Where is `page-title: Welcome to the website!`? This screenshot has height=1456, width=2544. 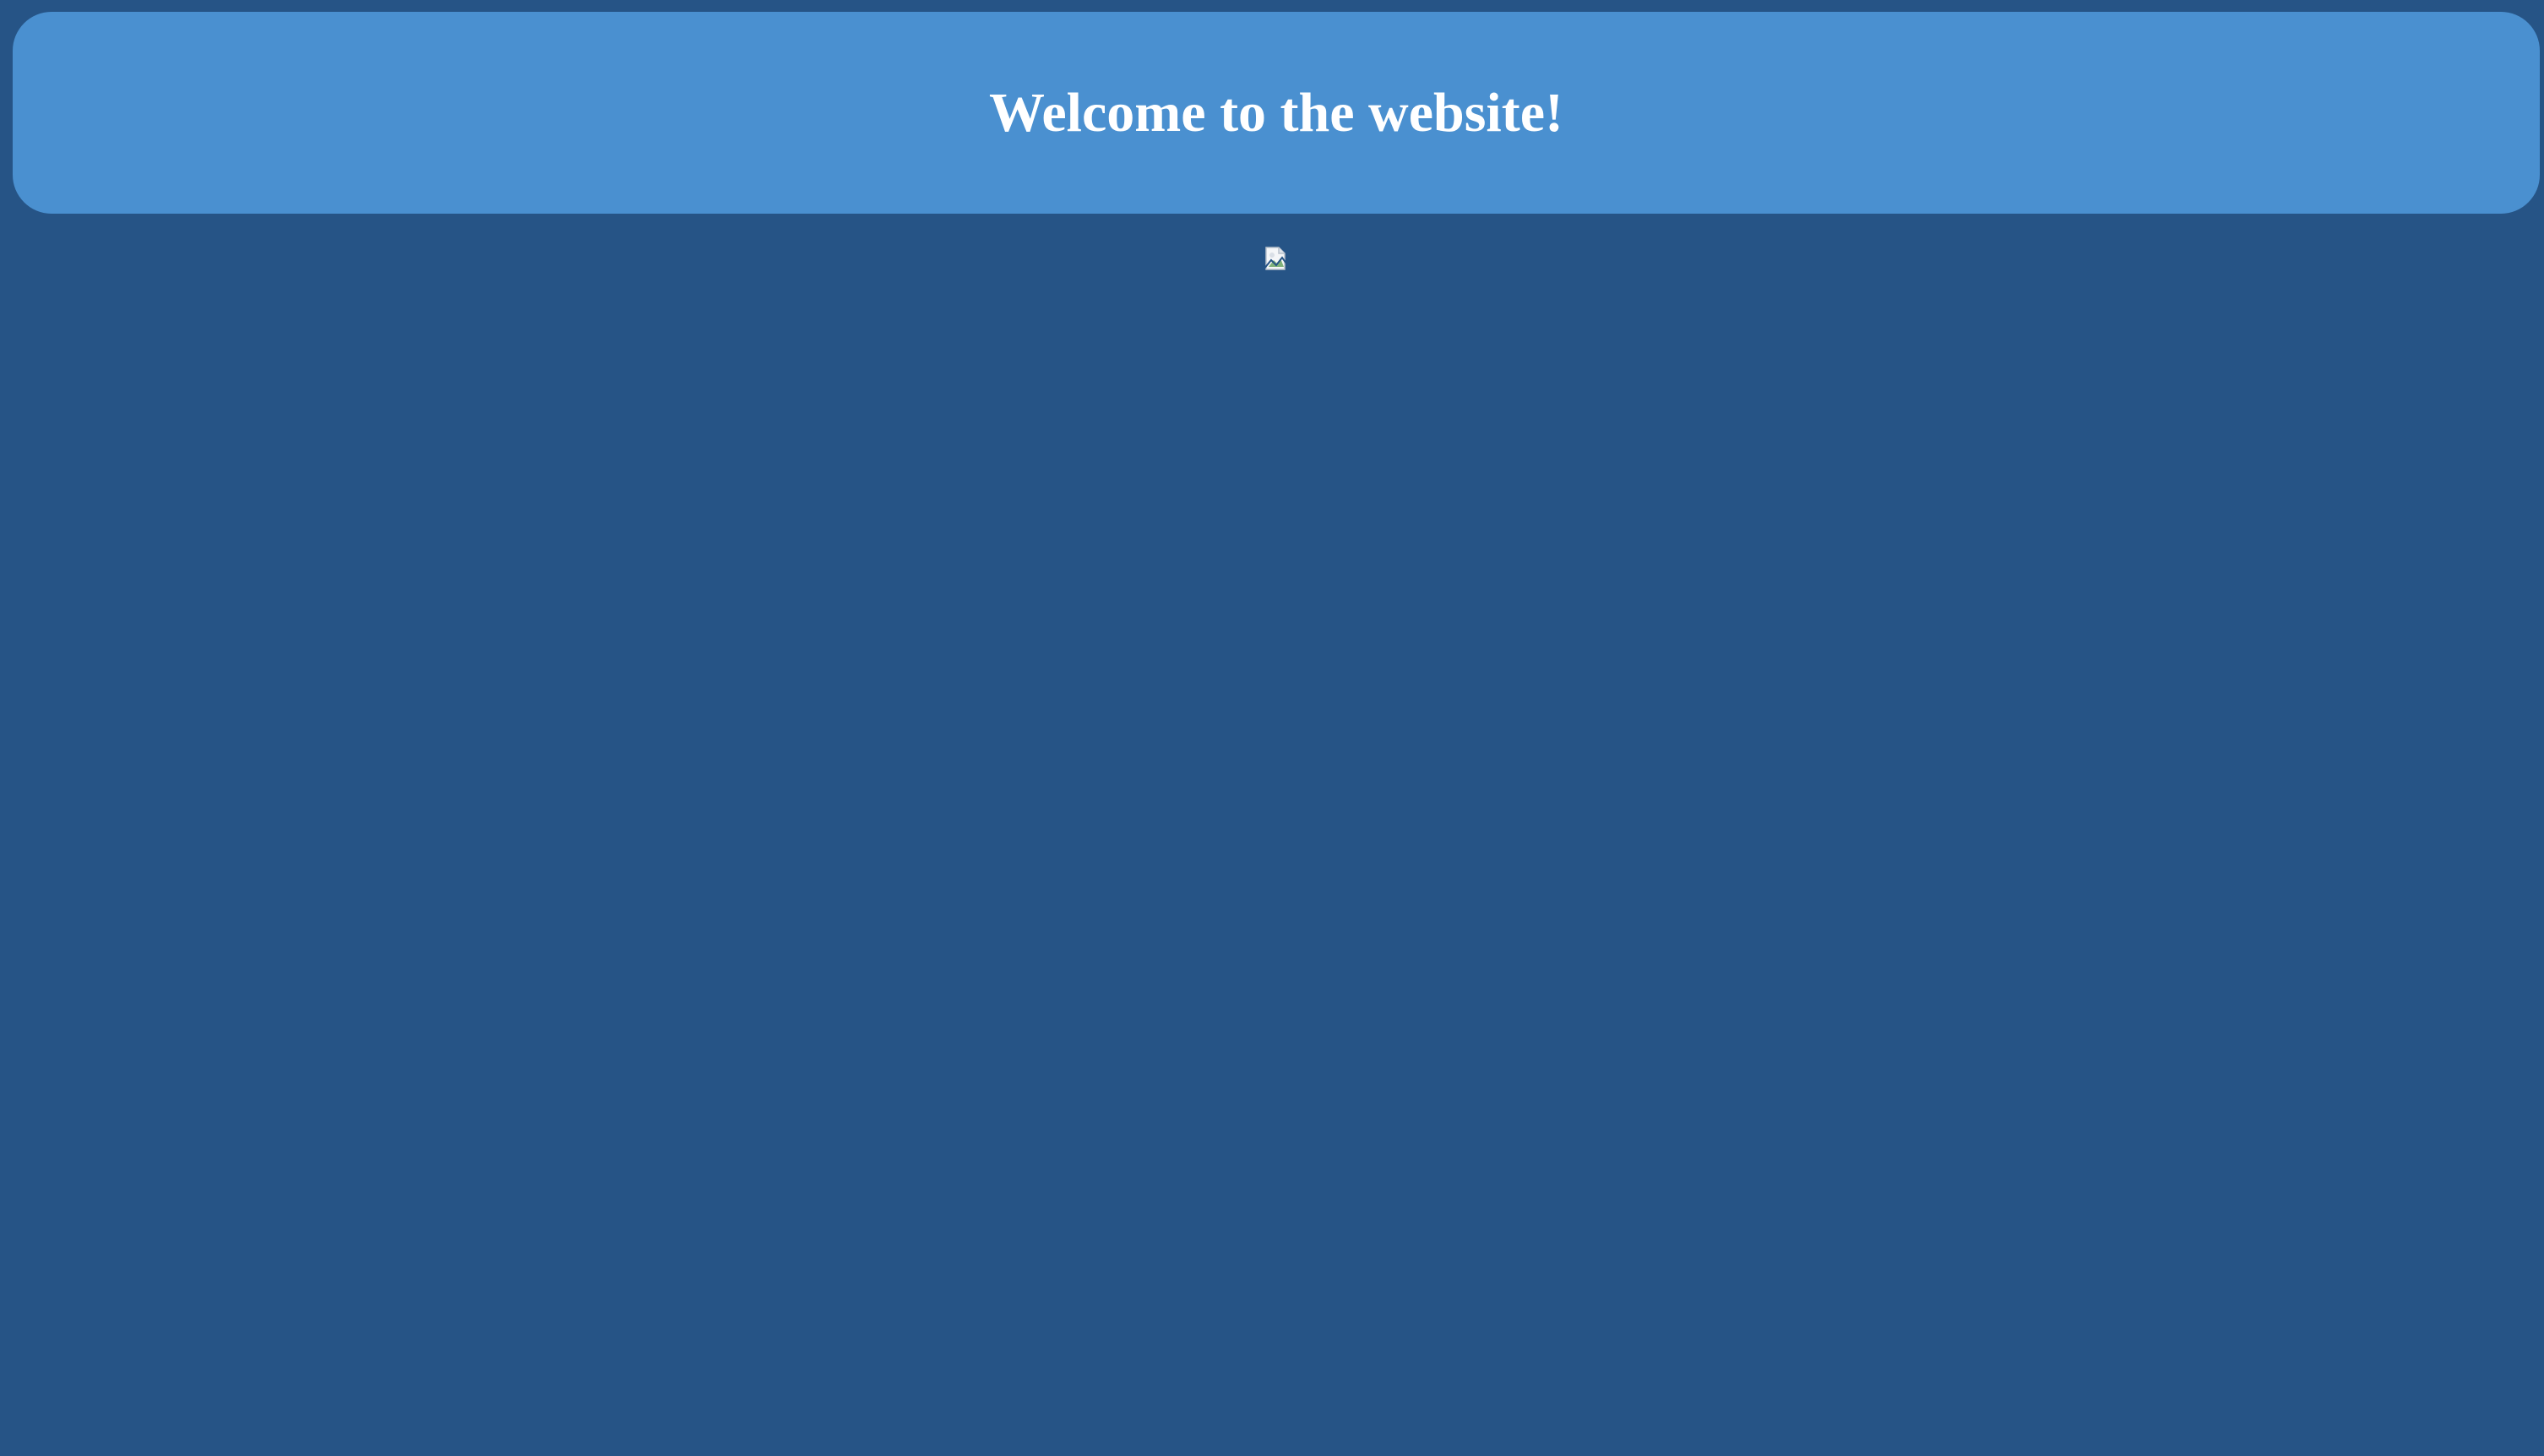 page-title: Welcome to the website! is located at coordinates (1276, 112).